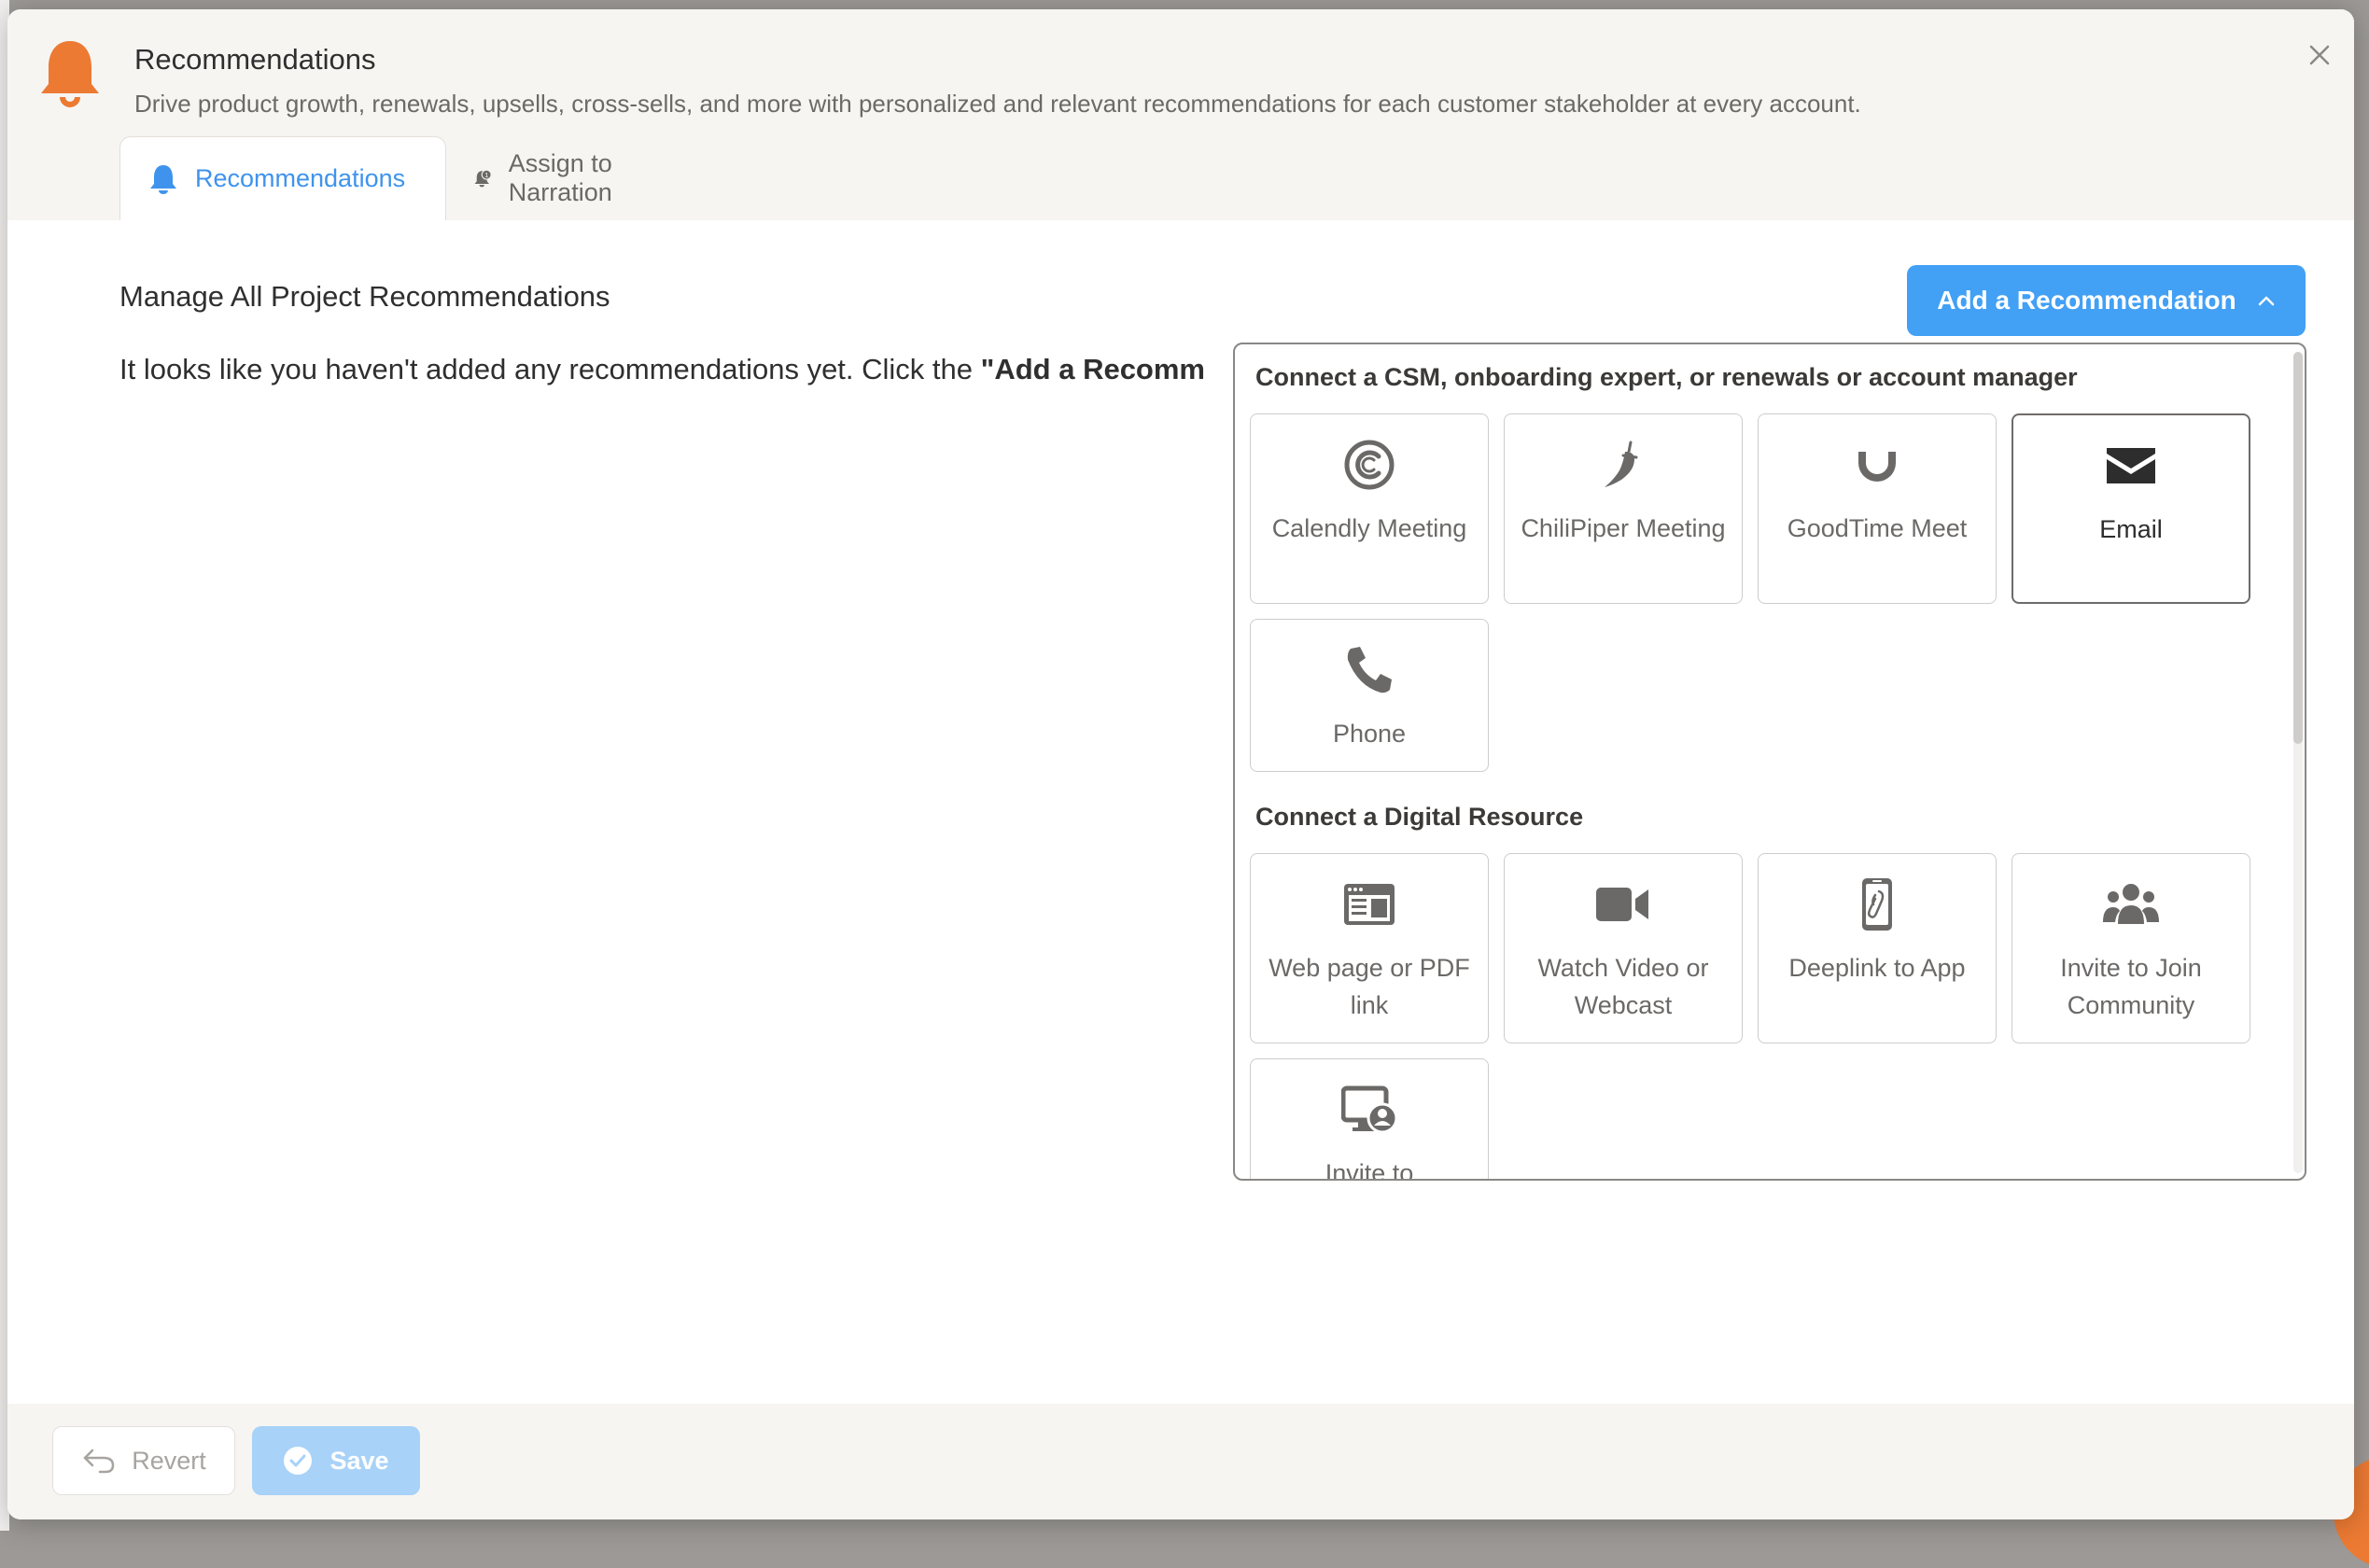  What do you see at coordinates (1369, 734) in the screenshot?
I see `option-label: Phone` at bounding box center [1369, 734].